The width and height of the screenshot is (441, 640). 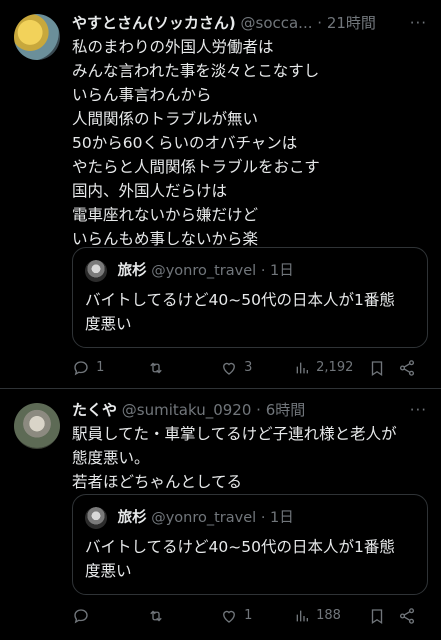 What do you see at coordinates (111, 458) in the screenshot?
I see `tweet-text-line: 態度悪い。` at bounding box center [111, 458].